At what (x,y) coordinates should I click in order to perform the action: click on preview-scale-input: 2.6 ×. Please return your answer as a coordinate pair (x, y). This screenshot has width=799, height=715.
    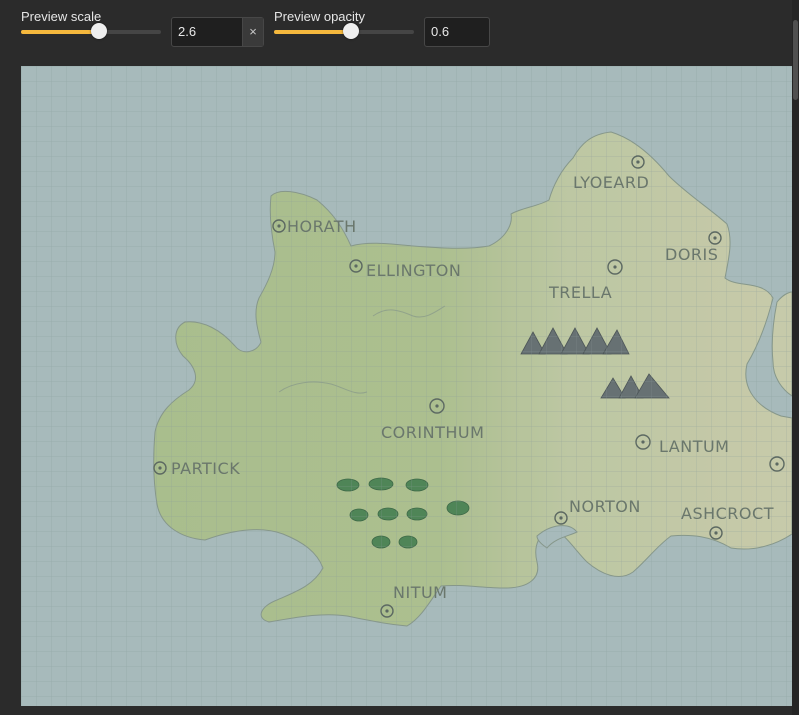
    Looking at the image, I should click on (217, 32).